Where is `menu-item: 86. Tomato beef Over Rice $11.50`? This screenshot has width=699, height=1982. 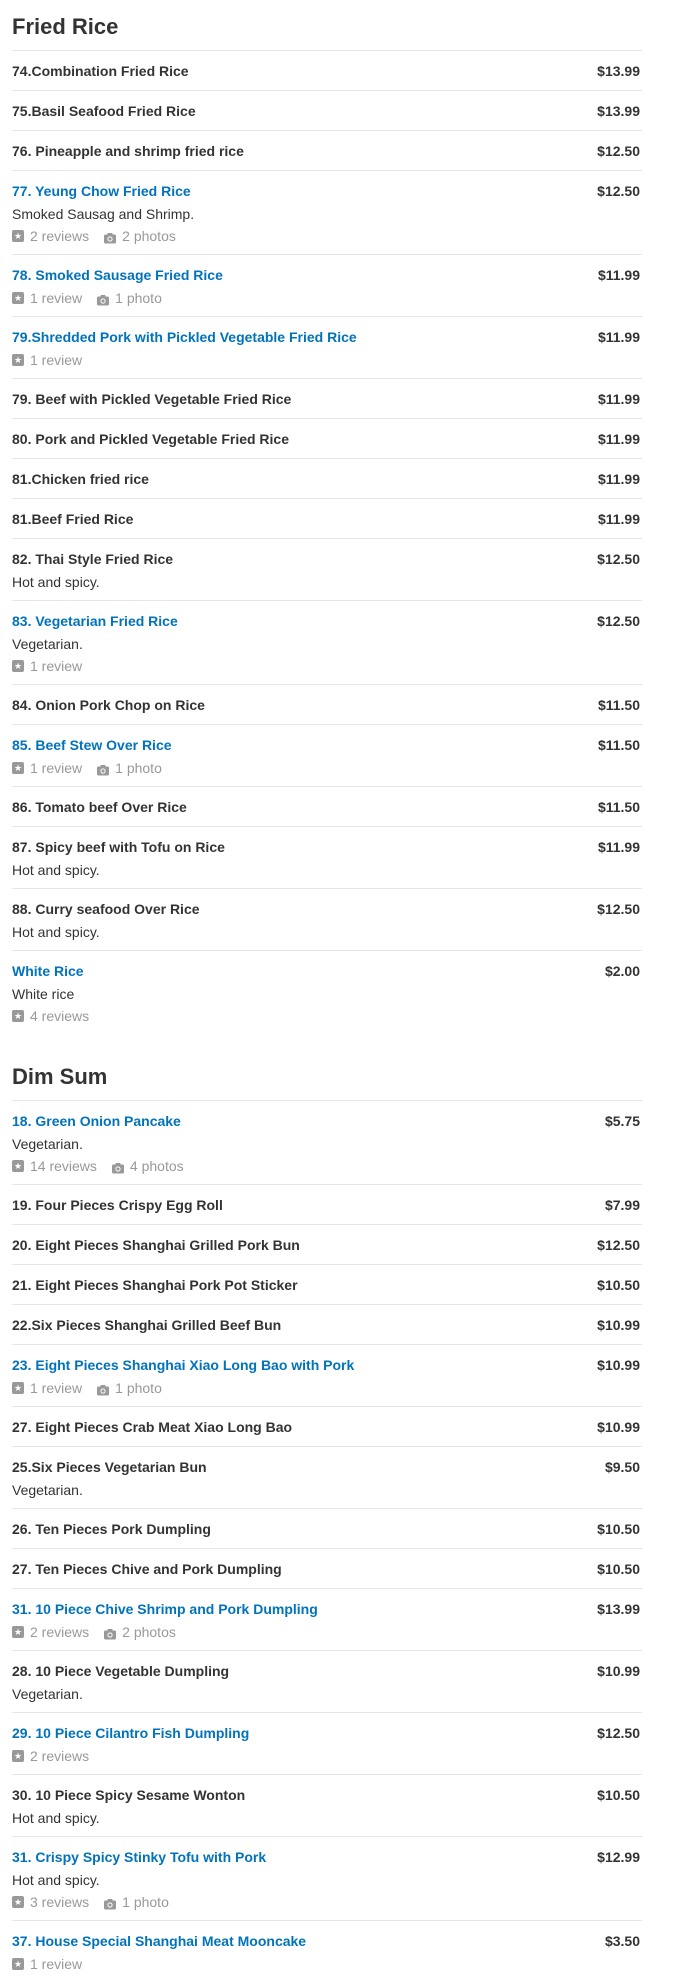
menu-item: 86. Tomato beef Over Rice $11.50 is located at coordinates (327, 806).